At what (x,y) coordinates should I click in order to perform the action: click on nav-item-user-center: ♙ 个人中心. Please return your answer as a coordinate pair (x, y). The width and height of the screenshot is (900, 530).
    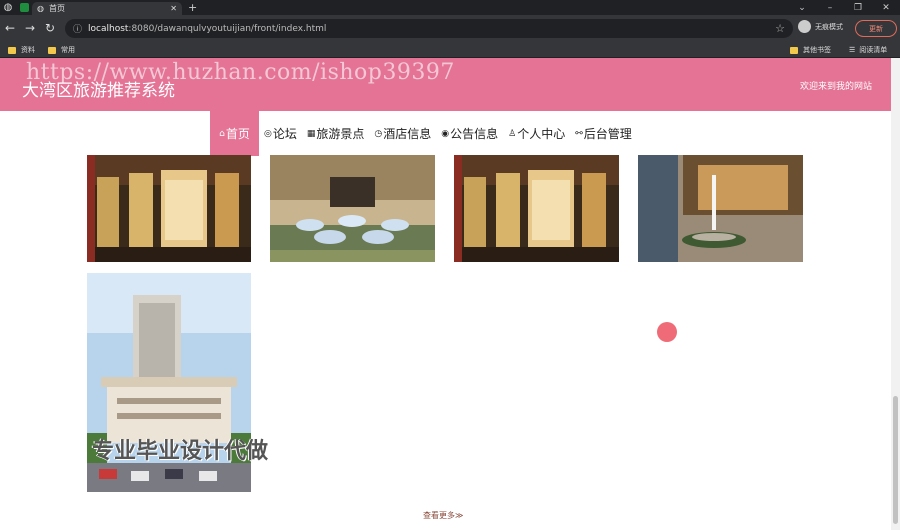
    Looking at the image, I should click on (536, 133).